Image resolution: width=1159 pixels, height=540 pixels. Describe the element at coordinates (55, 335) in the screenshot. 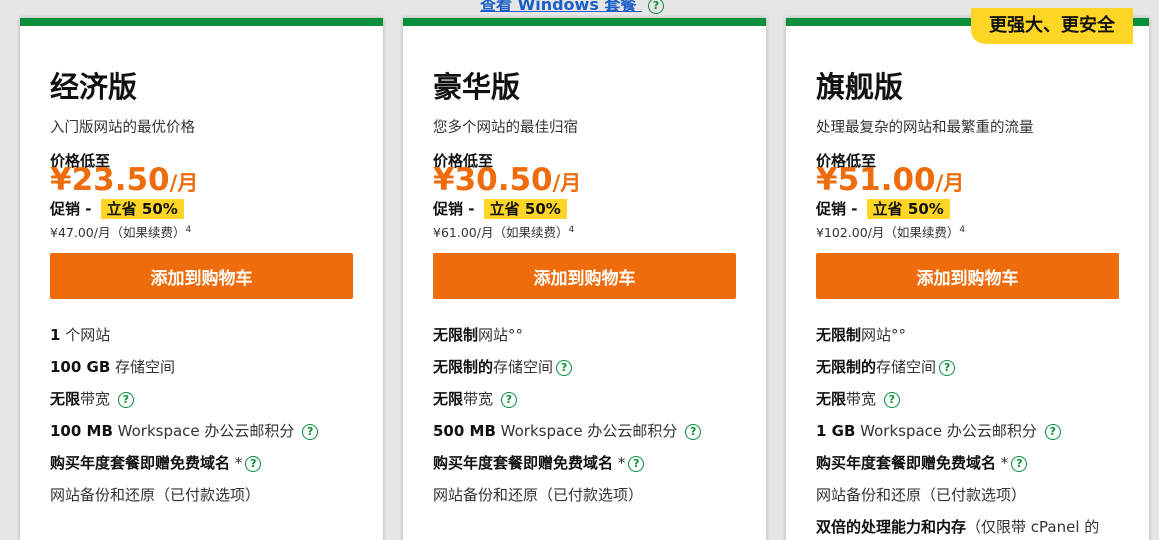

I see `feature-highlight: 1` at that location.